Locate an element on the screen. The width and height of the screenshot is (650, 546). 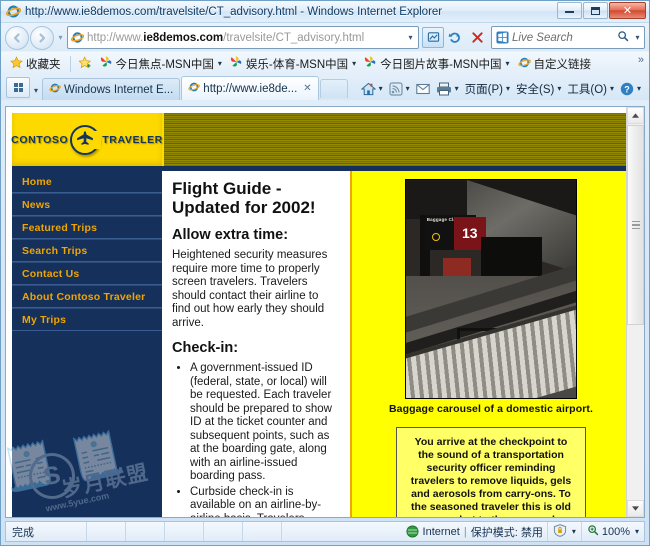
favorites-center-button: 收藏夹 is located at coordinates (35, 63).